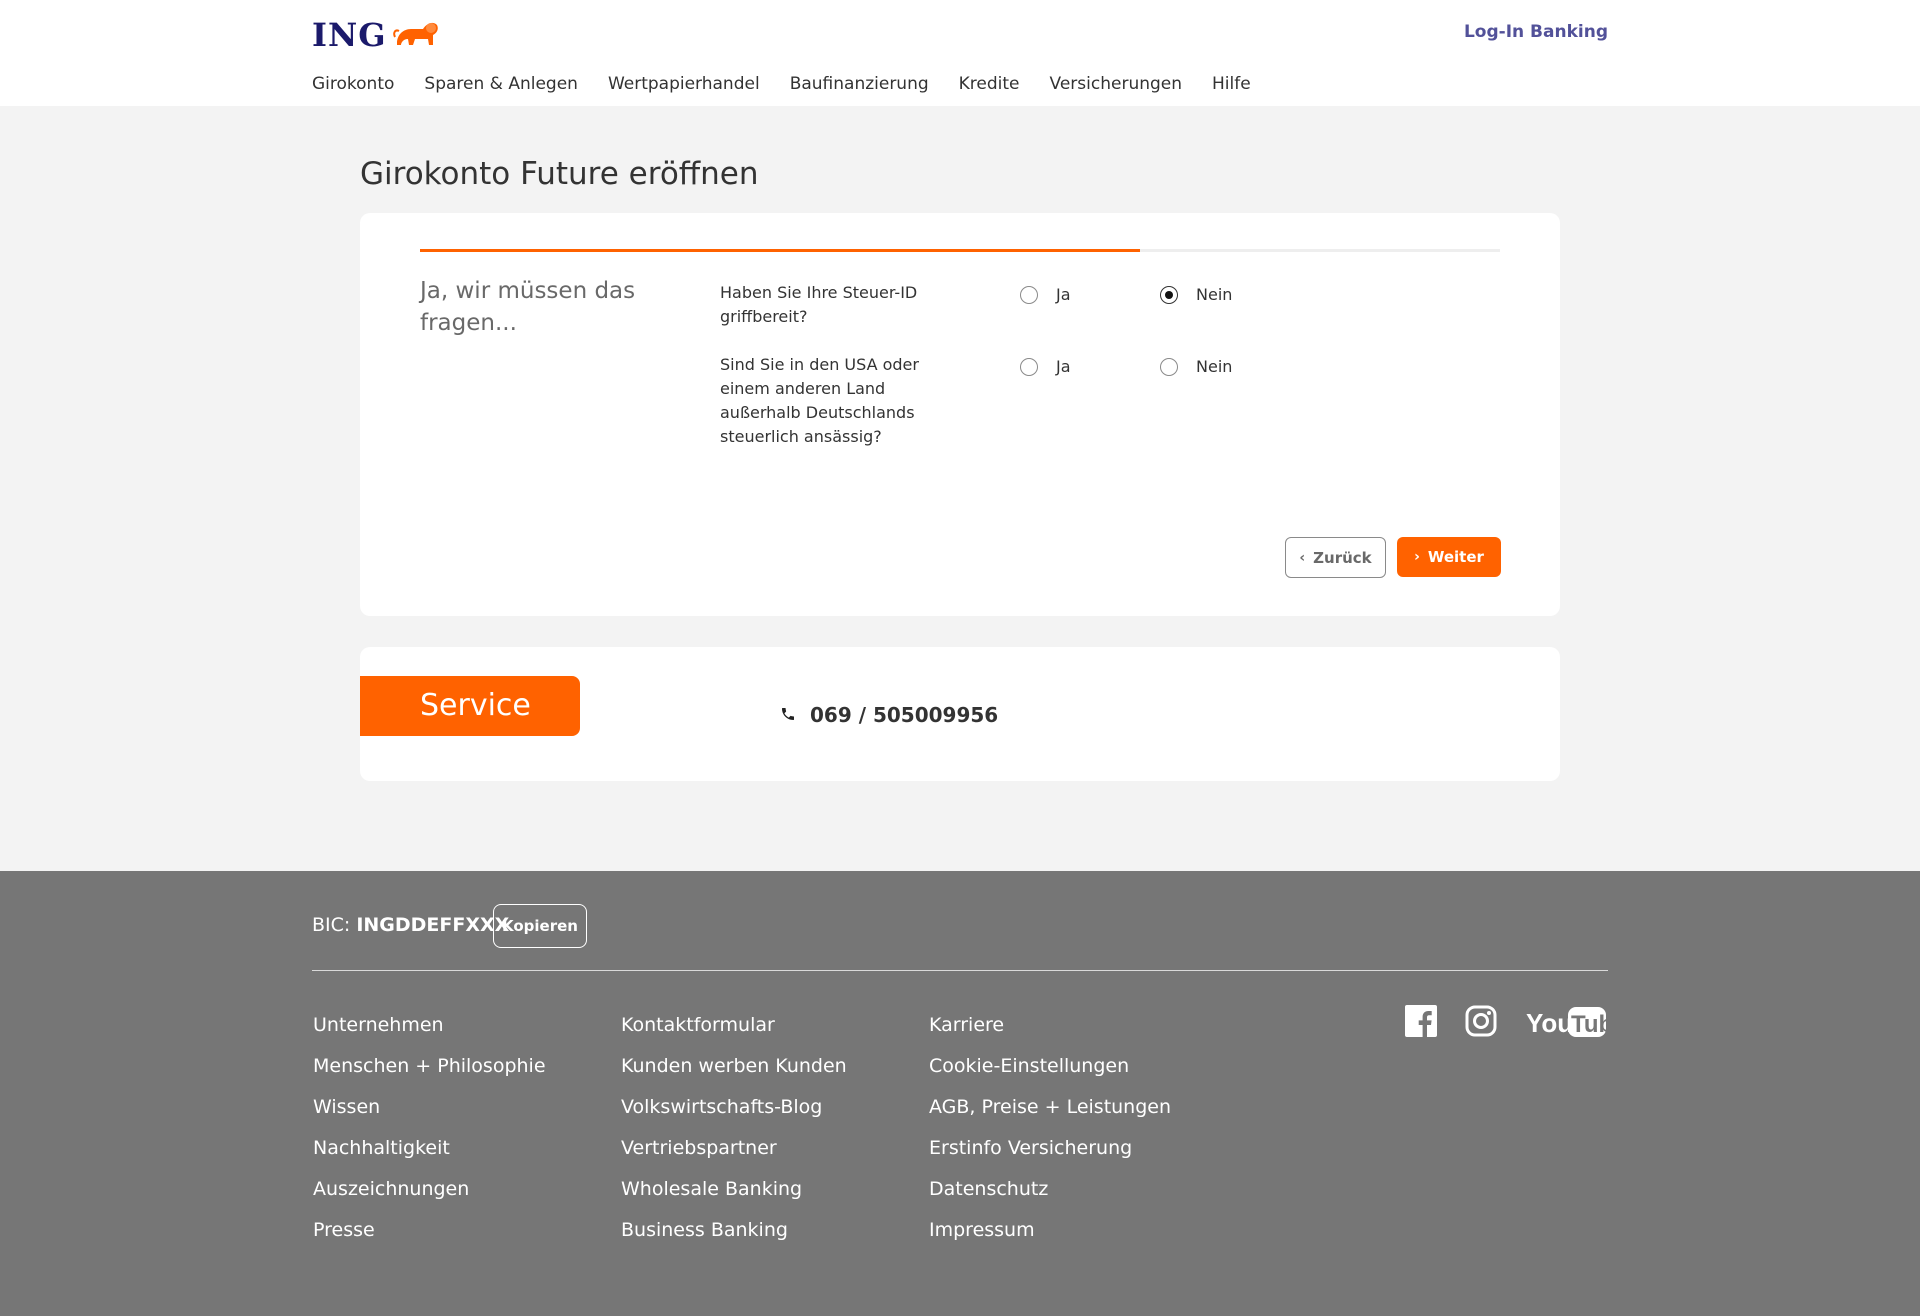 This screenshot has height=1316, width=1920. Describe the element at coordinates (1455, 557) in the screenshot. I see `next-button-label: Weiter` at that location.